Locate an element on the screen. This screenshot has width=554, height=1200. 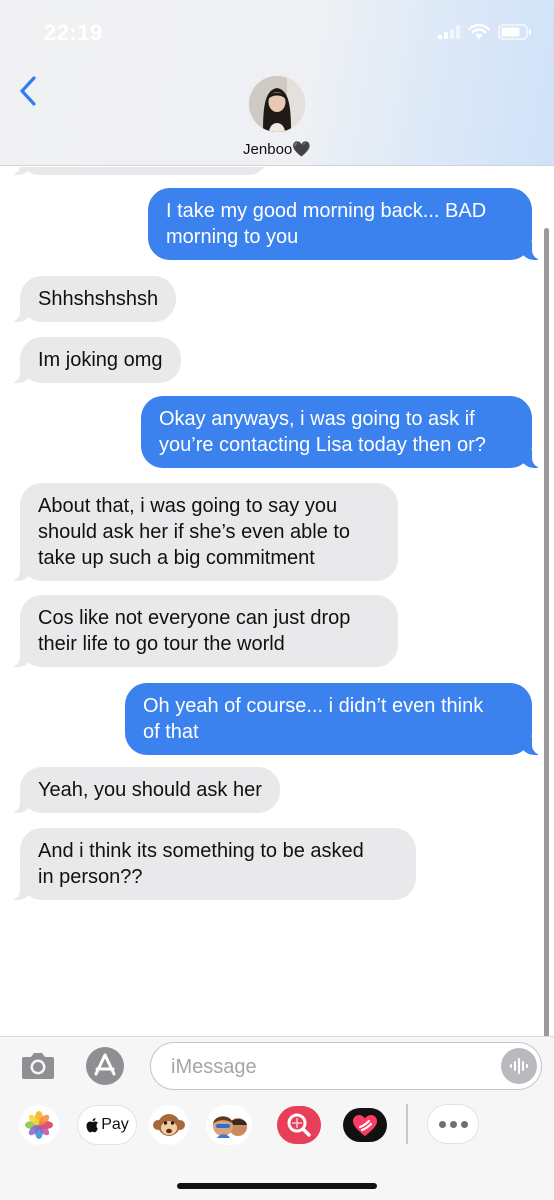
avatar-photo is located at coordinates (277, 104).